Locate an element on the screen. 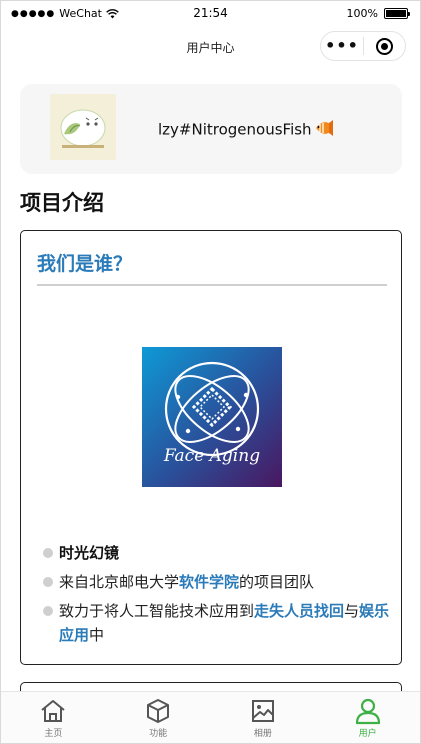  username-text: lzy#NitrogenousFish is located at coordinates (235, 129).